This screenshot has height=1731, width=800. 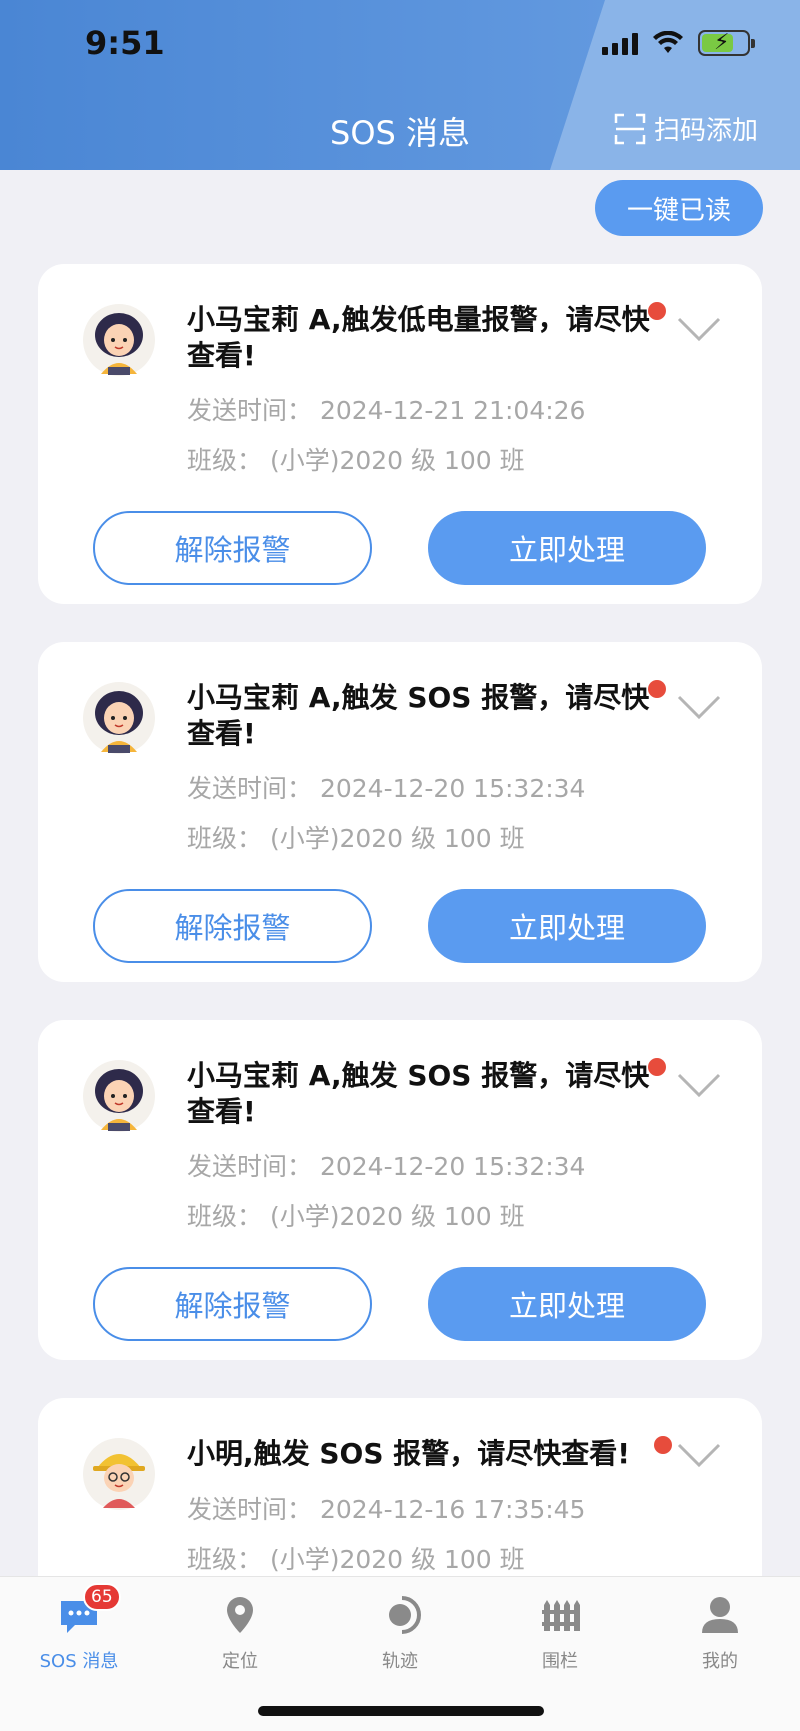 I want to click on send-time: 发送时间： 2024-12-21 21:04:26, so click(x=386, y=410).